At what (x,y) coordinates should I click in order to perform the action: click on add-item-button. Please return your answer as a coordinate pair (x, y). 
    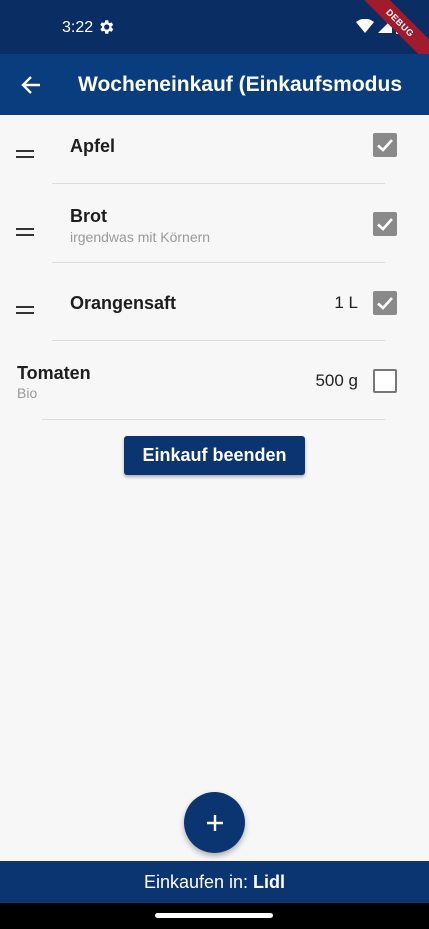
    Looking at the image, I should click on (214, 822).